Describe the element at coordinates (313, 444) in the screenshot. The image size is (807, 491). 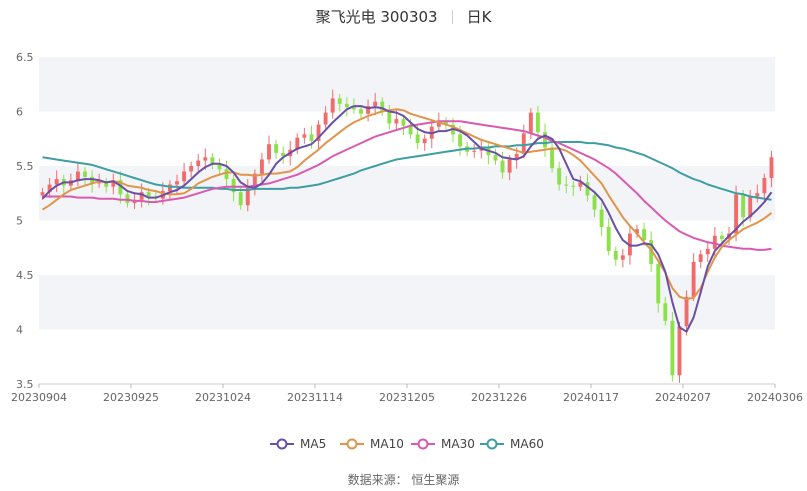
I see `legend-label: MA5` at that location.